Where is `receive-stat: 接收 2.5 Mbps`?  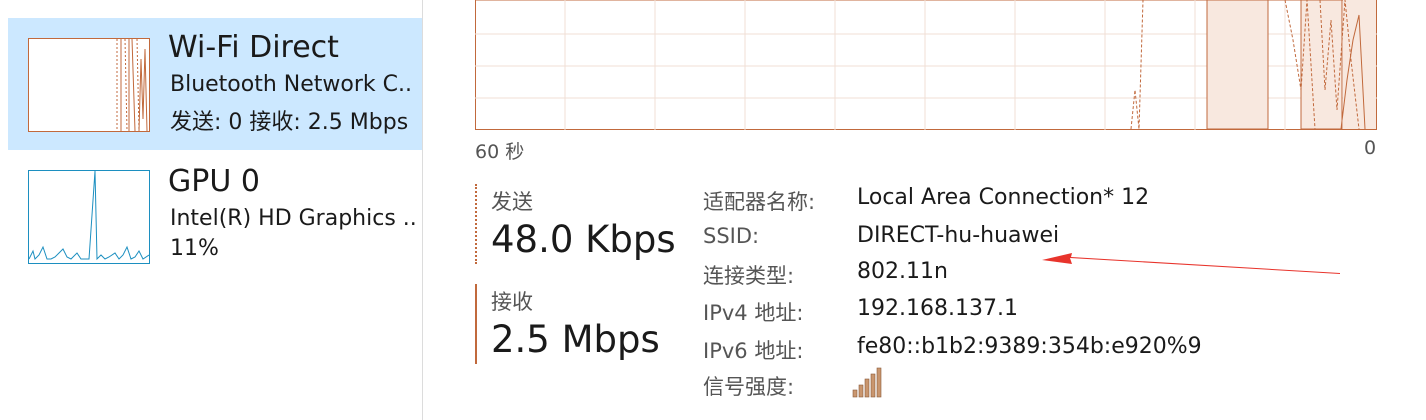 receive-stat: 接收 2.5 Mbps is located at coordinates (585, 324).